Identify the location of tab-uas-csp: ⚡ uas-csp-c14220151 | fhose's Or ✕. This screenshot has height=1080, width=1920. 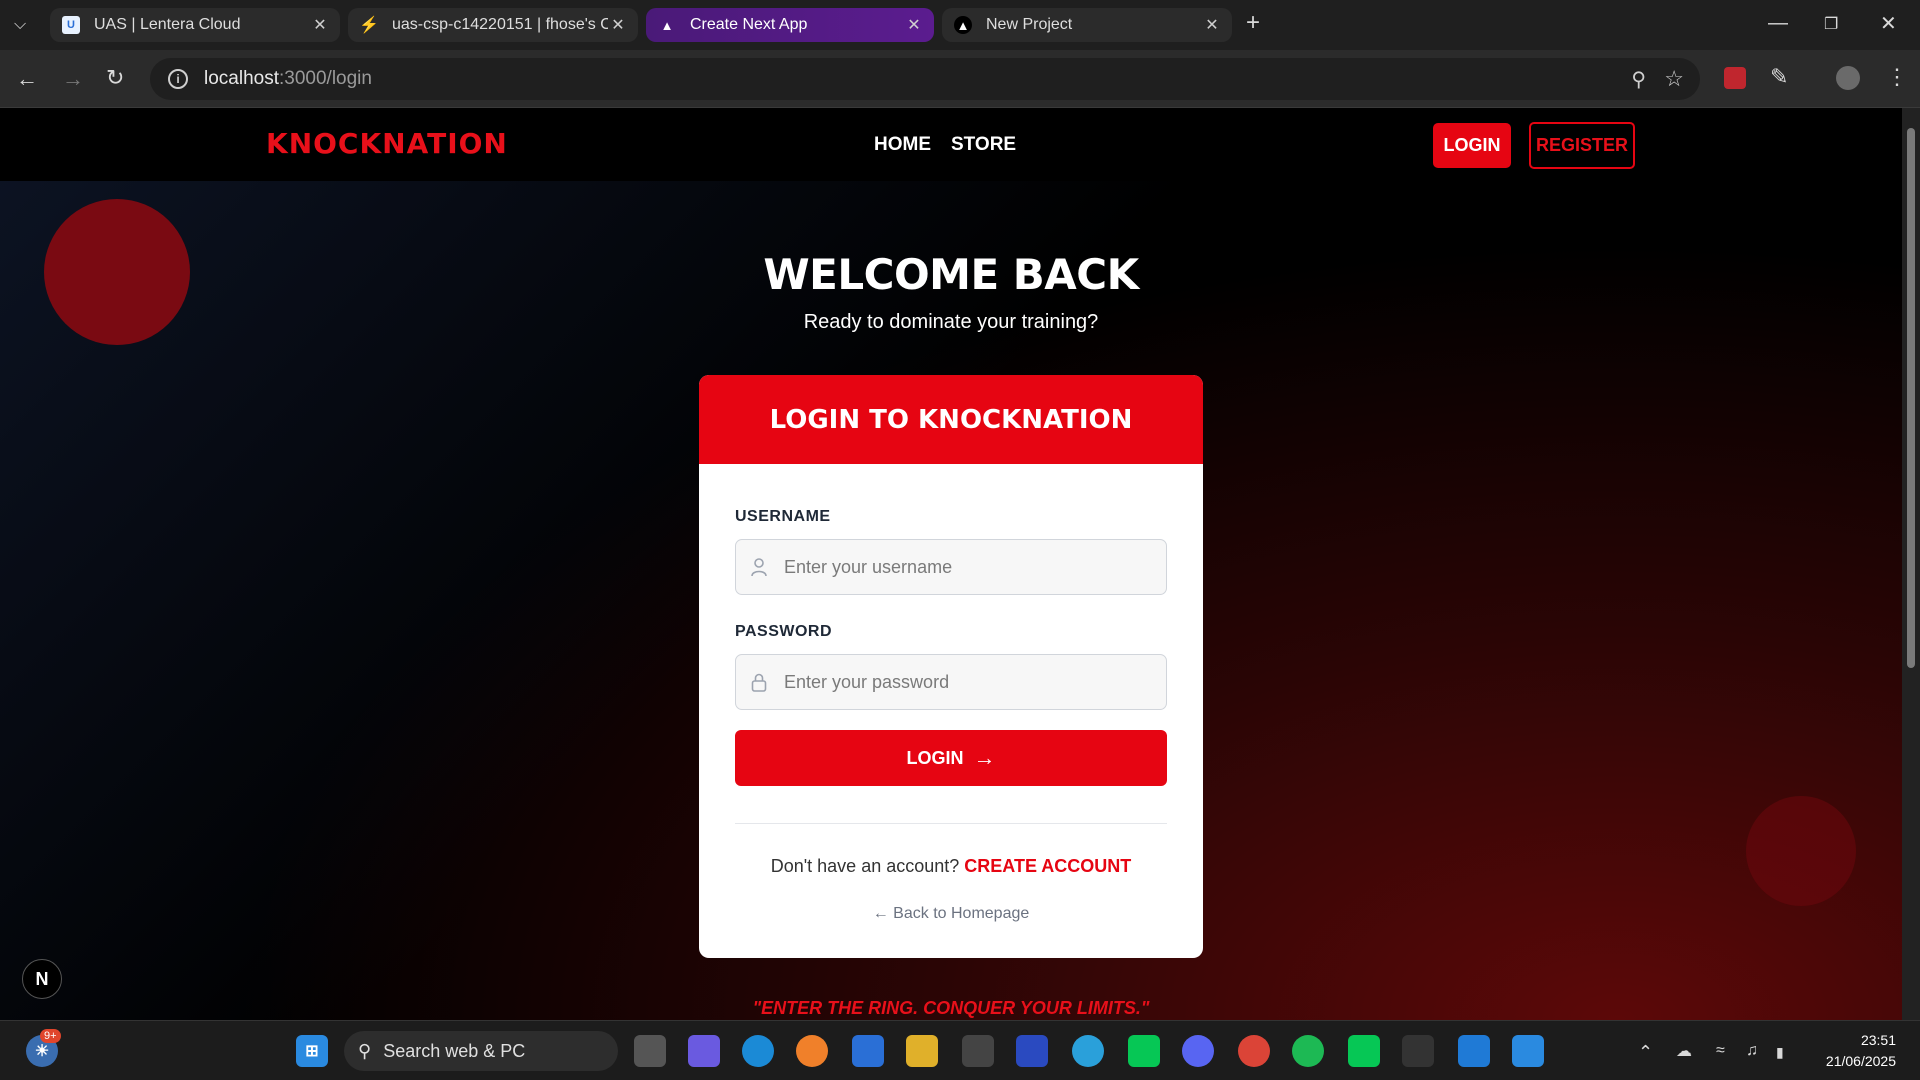
(493, 25).